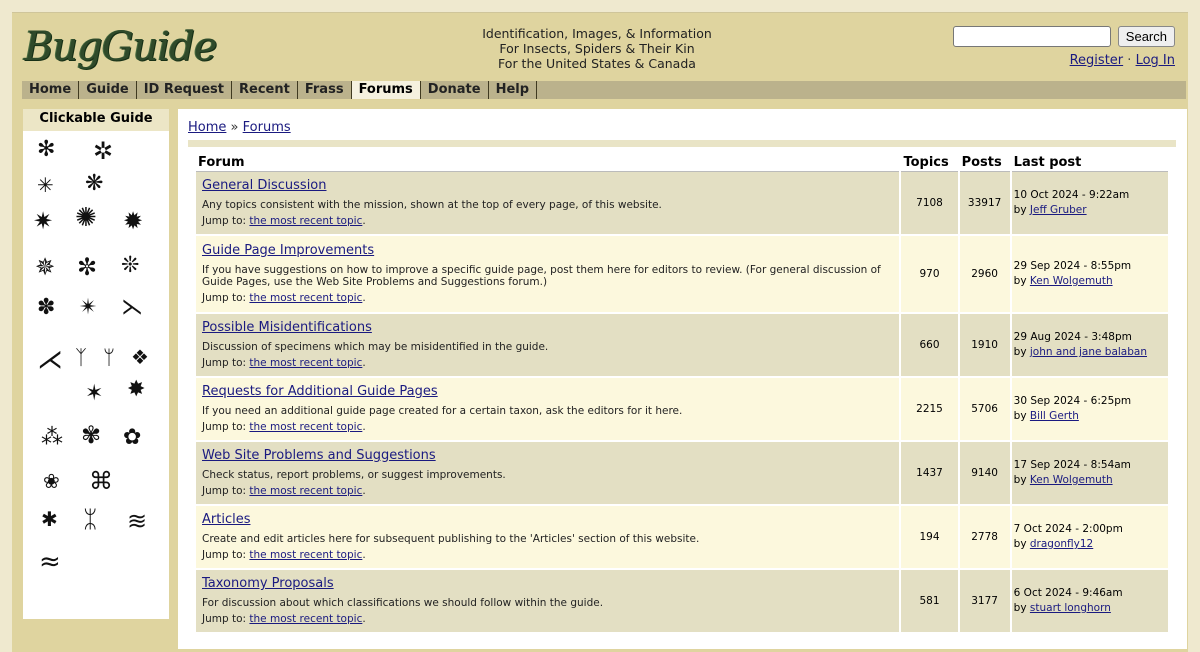 Image resolution: width=1200 pixels, height=652 pixels. I want to click on tick-icon: ⌘, so click(101, 481).